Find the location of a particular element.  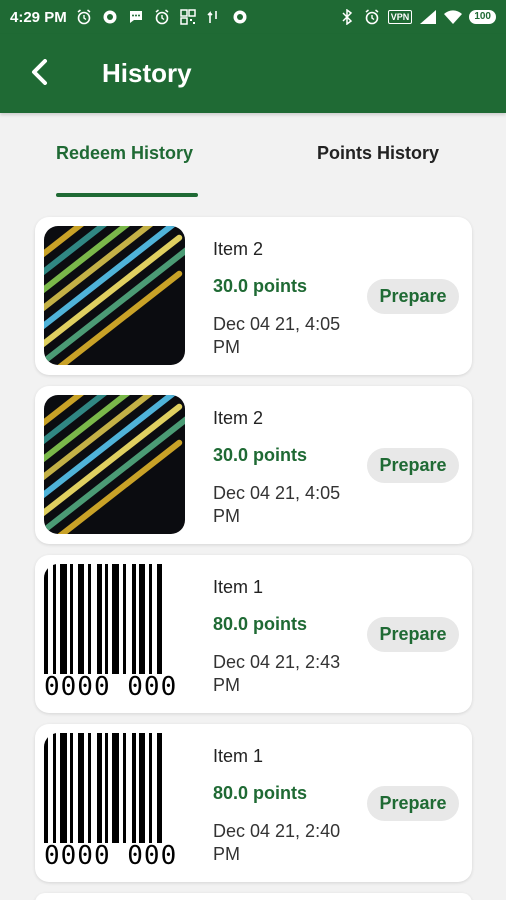

record-icon is located at coordinates (110, 17).